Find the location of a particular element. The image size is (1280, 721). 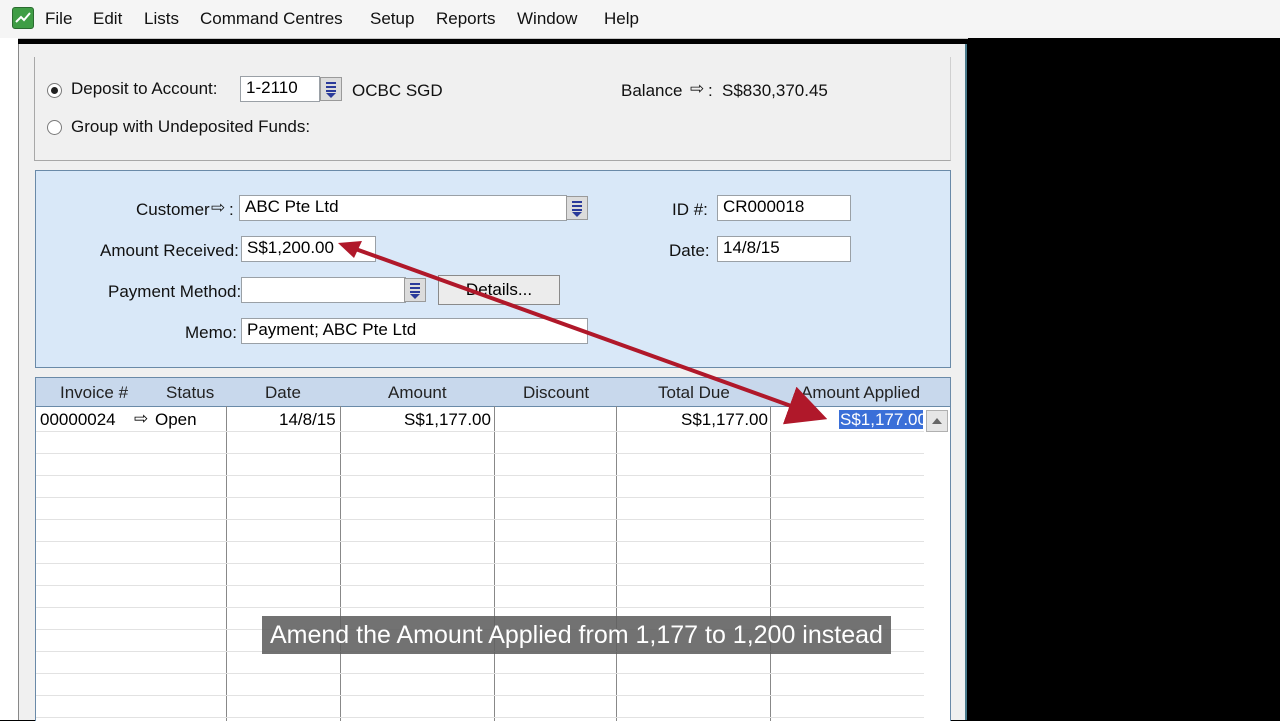

balance-label: Balance is located at coordinates (652, 90).